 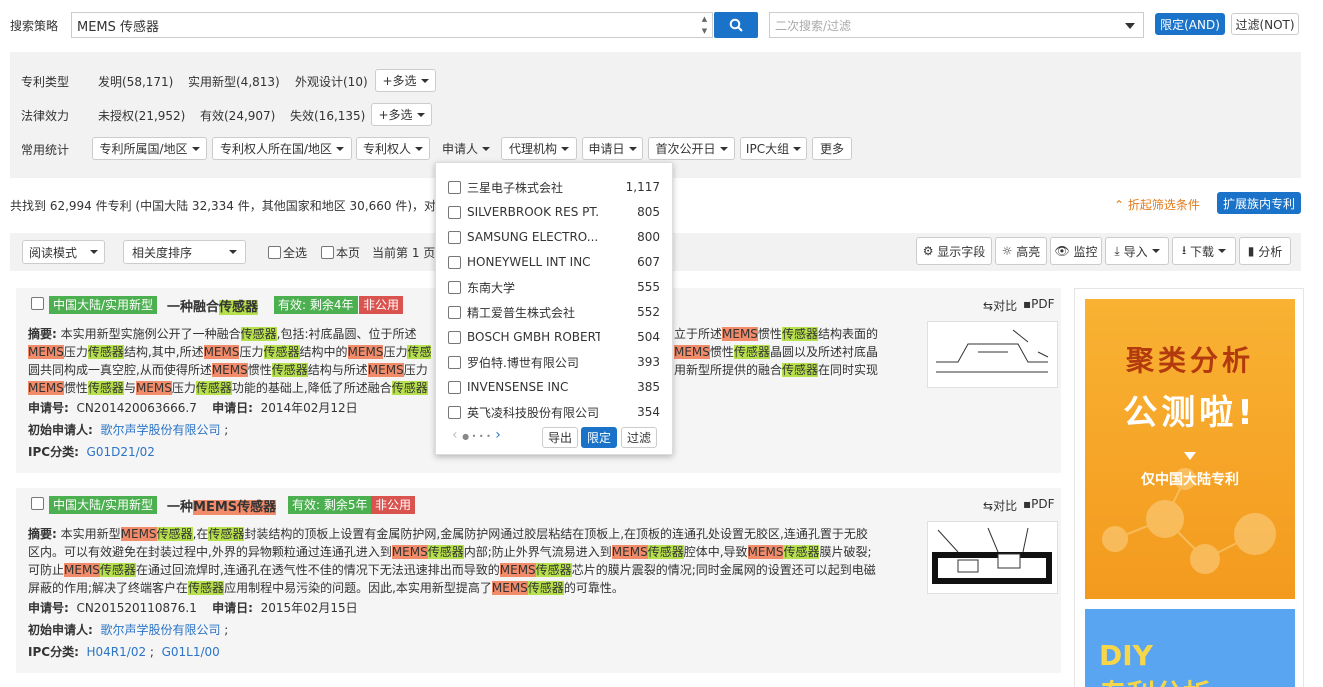 I want to click on ad-line3: 仅中国大陆专利, so click(x=1190, y=480).